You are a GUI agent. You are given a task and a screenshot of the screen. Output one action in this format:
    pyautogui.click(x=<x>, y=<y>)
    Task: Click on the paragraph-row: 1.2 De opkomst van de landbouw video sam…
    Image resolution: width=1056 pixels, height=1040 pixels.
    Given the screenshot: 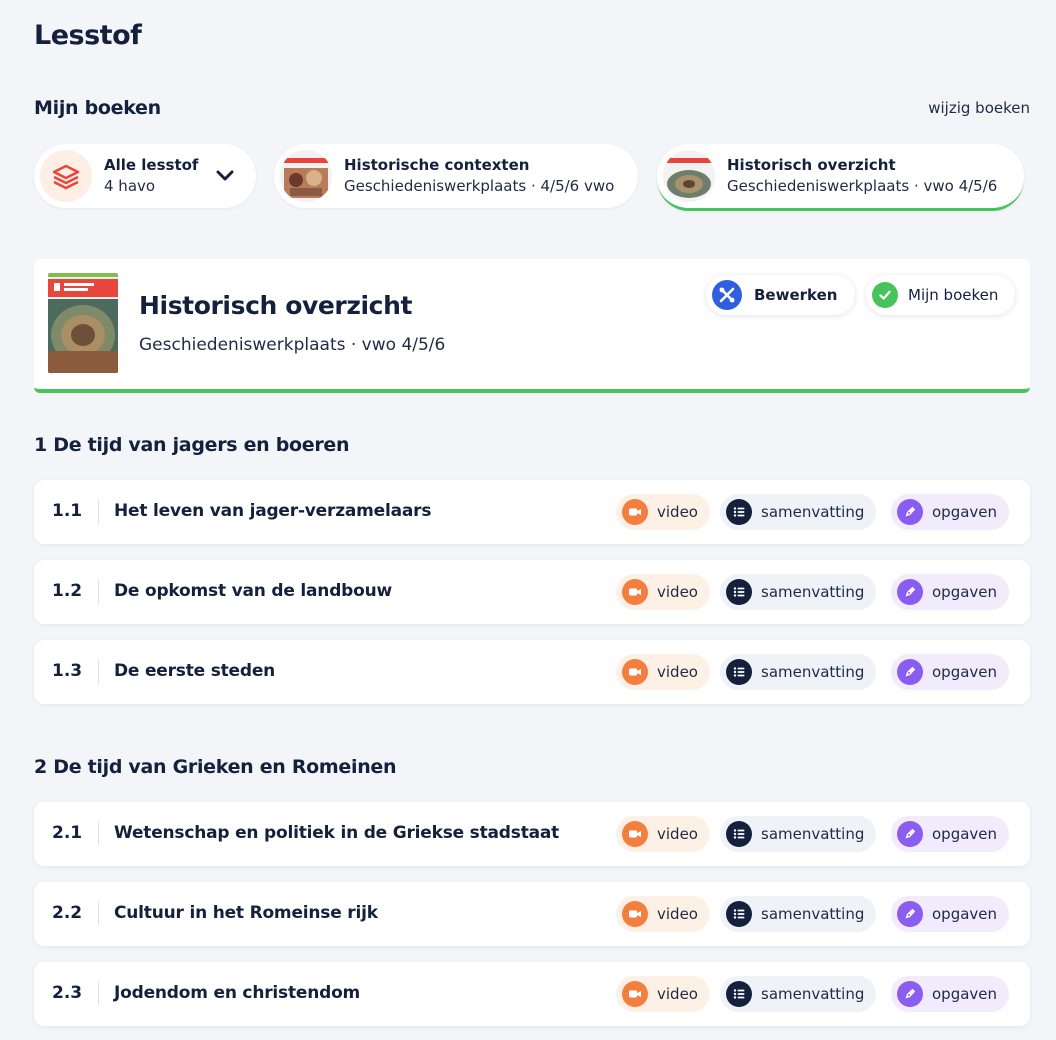 What is the action you would take?
    pyautogui.click(x=532, y=592)
    